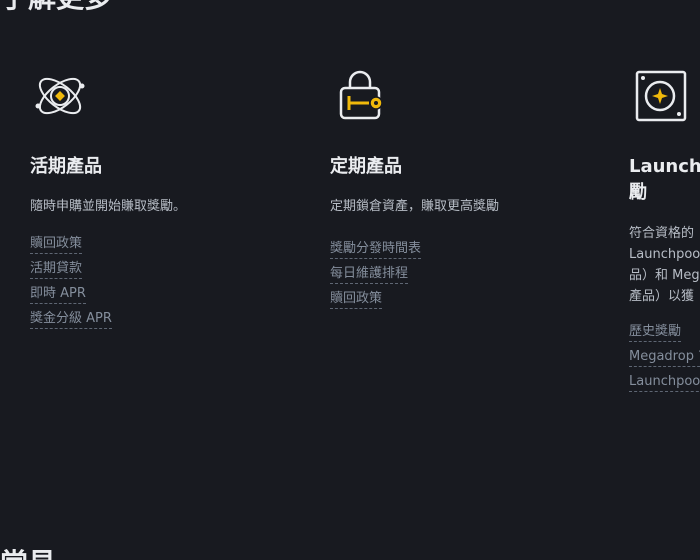 The width and height of the screenshot is (700, 560). Describe the element at coordinates (376, 249) in the screenshot. I see `link-reward-distribution-schedule: 獎勵分發時間表` at that location.